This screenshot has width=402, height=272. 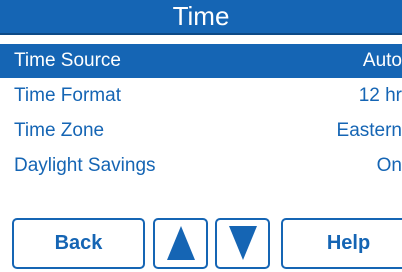 I want to click on menu-item-time-format: Time Format 12 hr, so click(x=201, y=96).